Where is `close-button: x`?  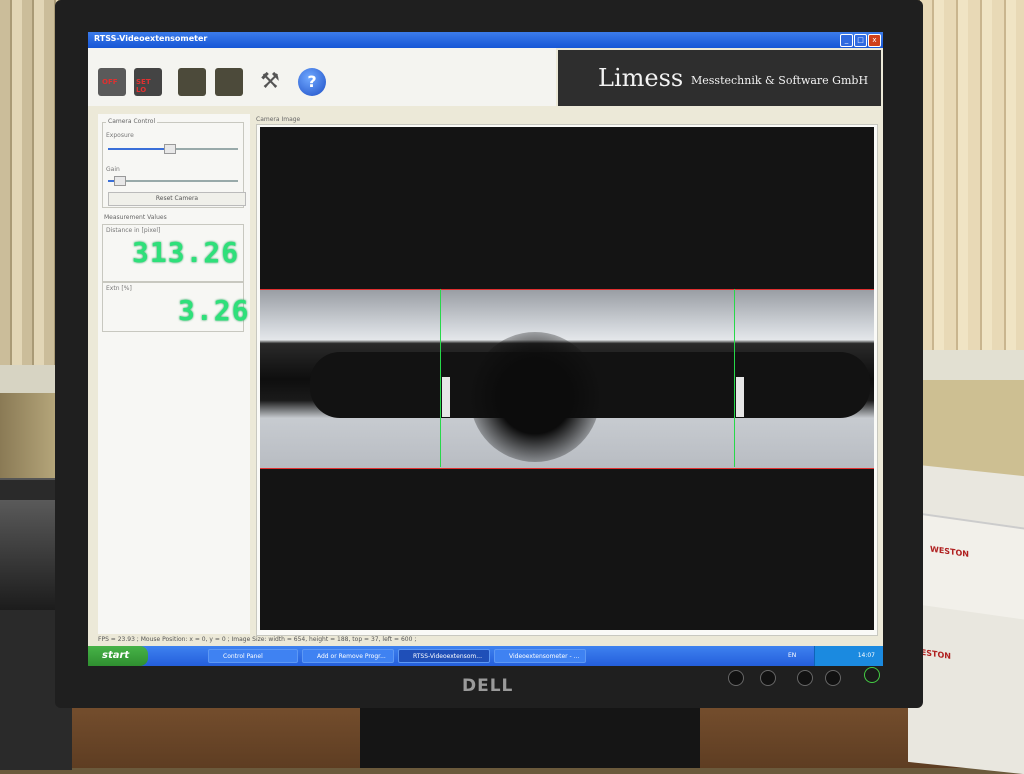 close-button: x is located at coordinates (874, 40).